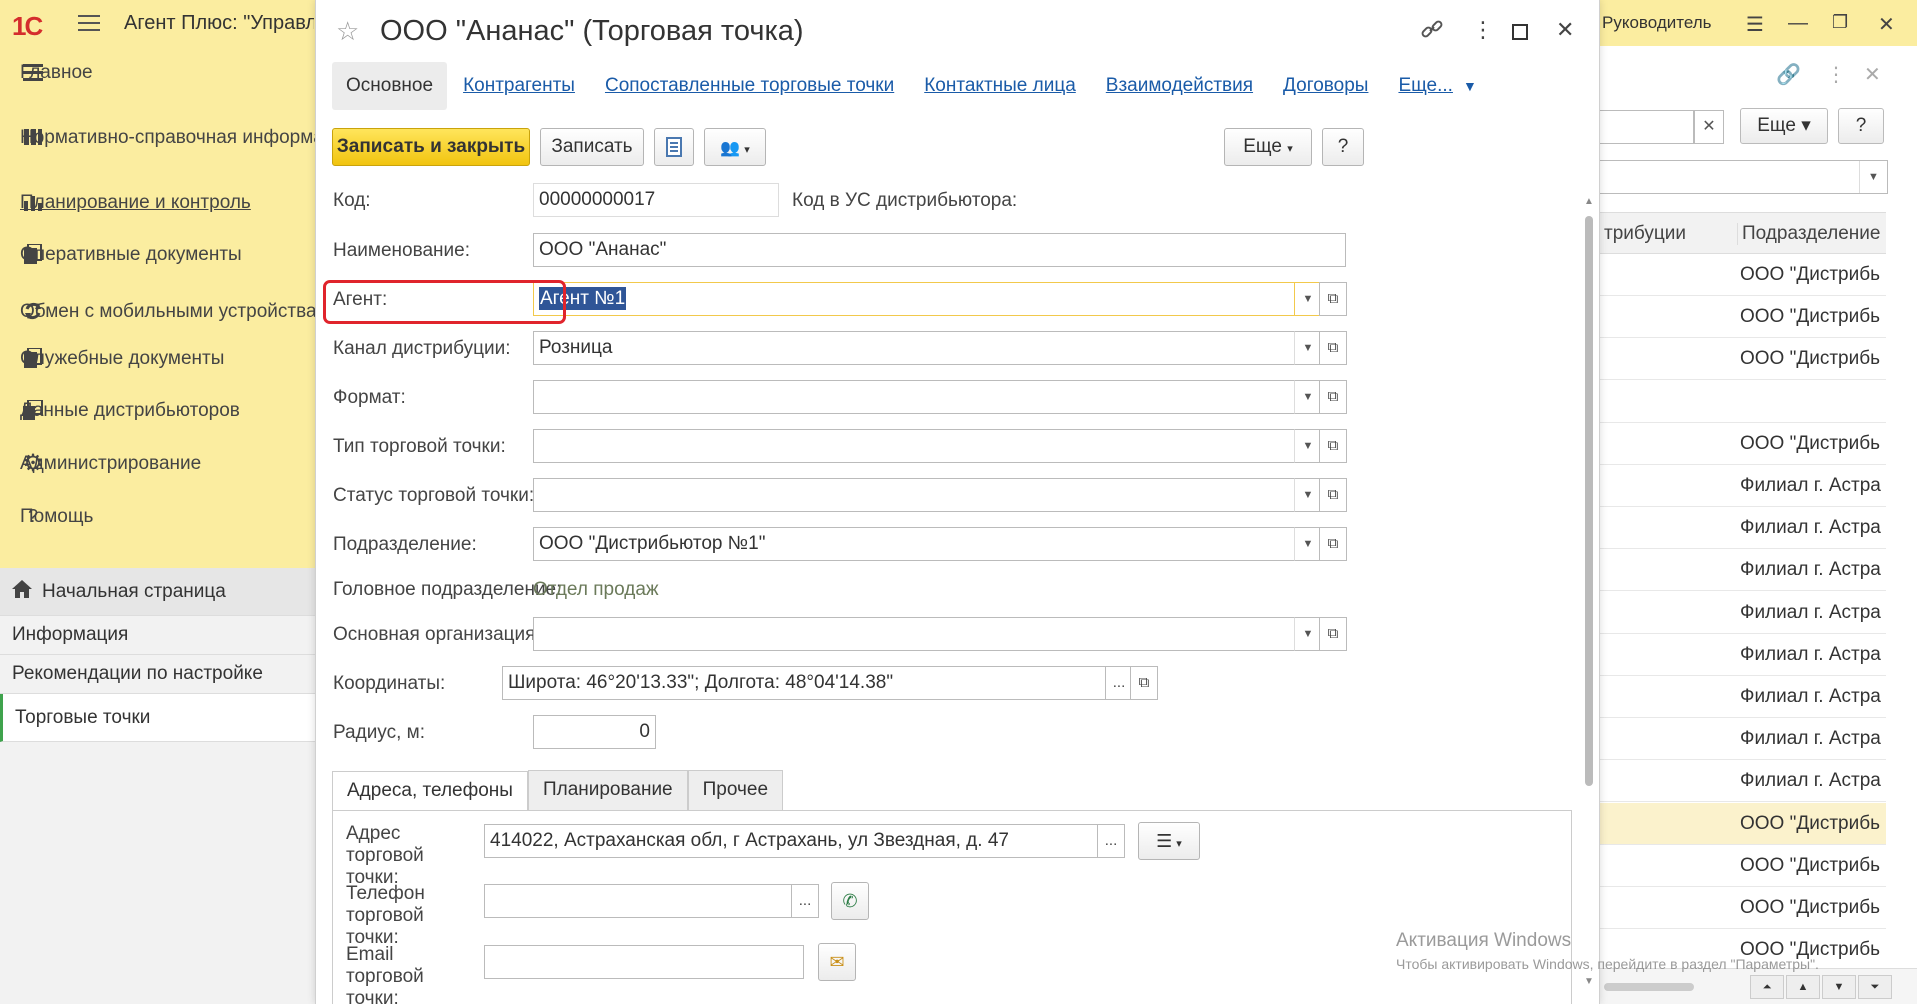  I want to click on main-org-field, so click(914, 634).